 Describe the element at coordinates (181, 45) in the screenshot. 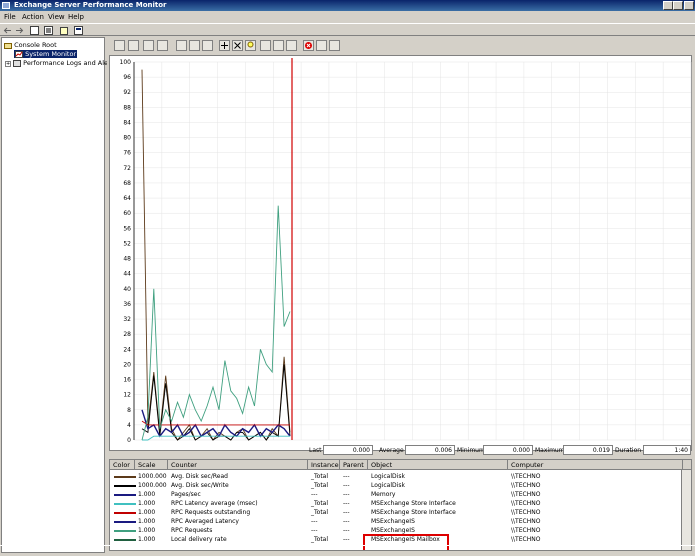

I see `view-graph-icon` at that location.